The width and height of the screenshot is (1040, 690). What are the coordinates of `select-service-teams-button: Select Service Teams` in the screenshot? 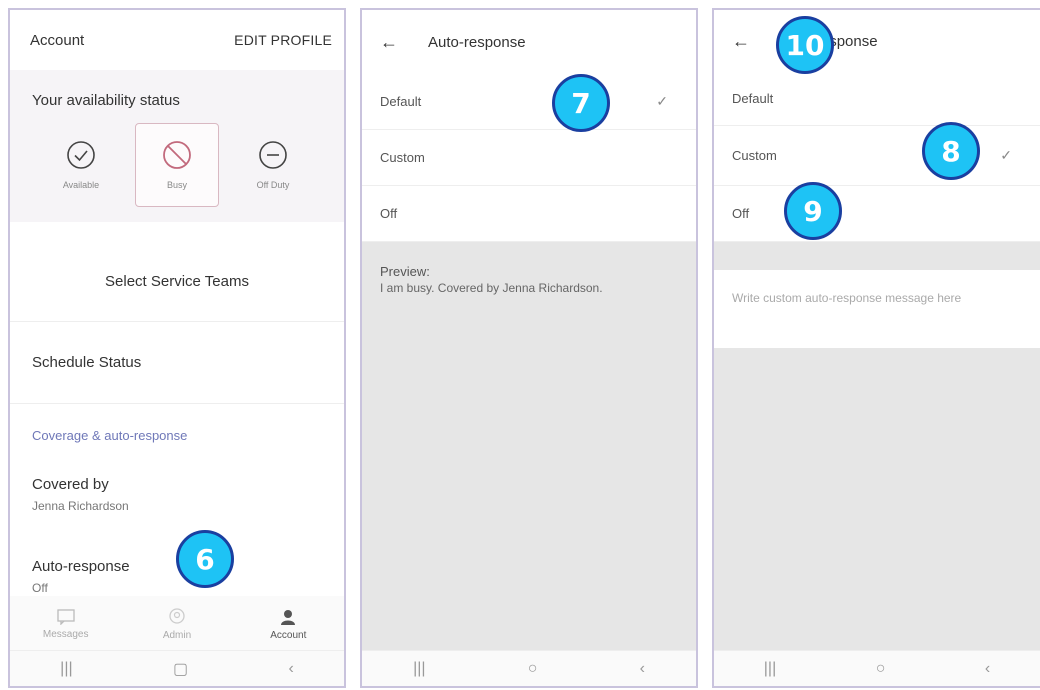 It's located at (177, 282).